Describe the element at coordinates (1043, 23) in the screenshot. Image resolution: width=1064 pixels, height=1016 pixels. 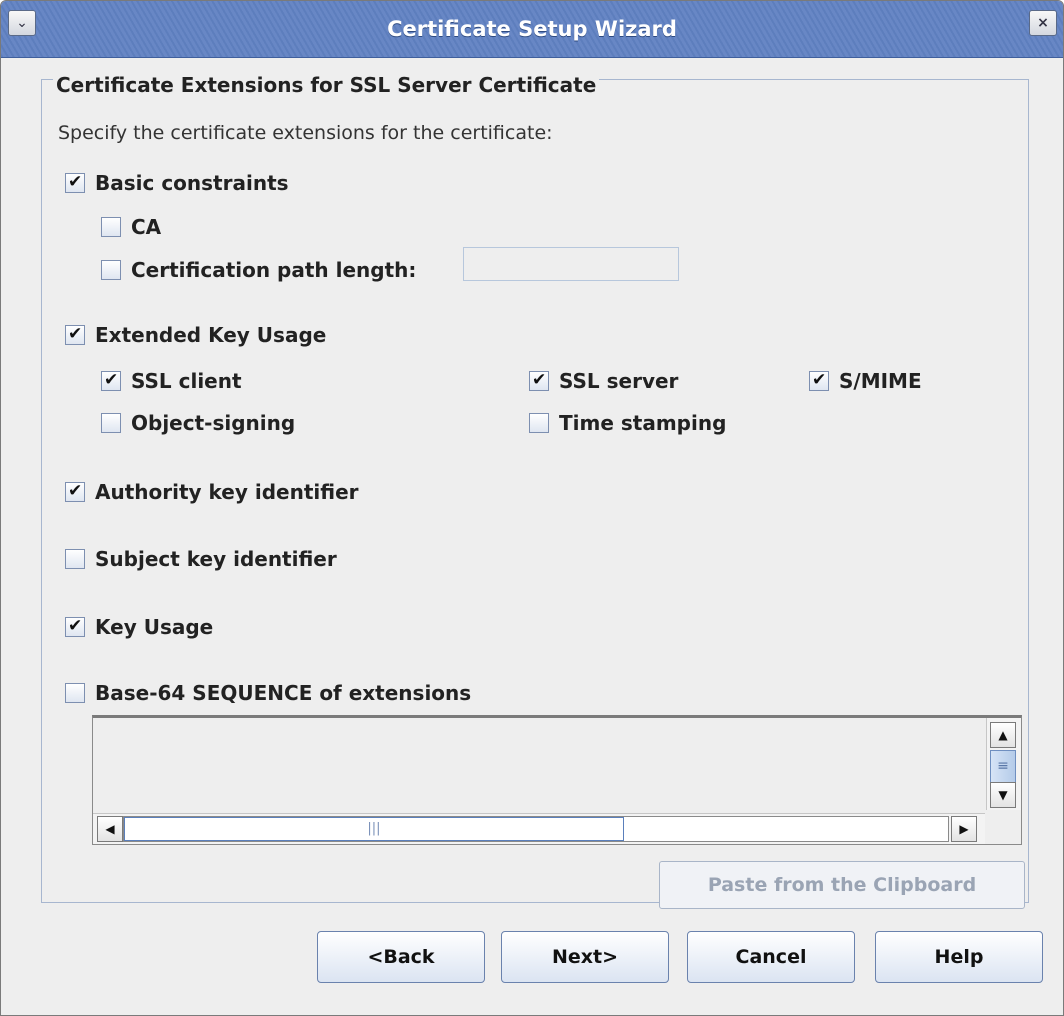
I see `close-icon: ×` at that location.